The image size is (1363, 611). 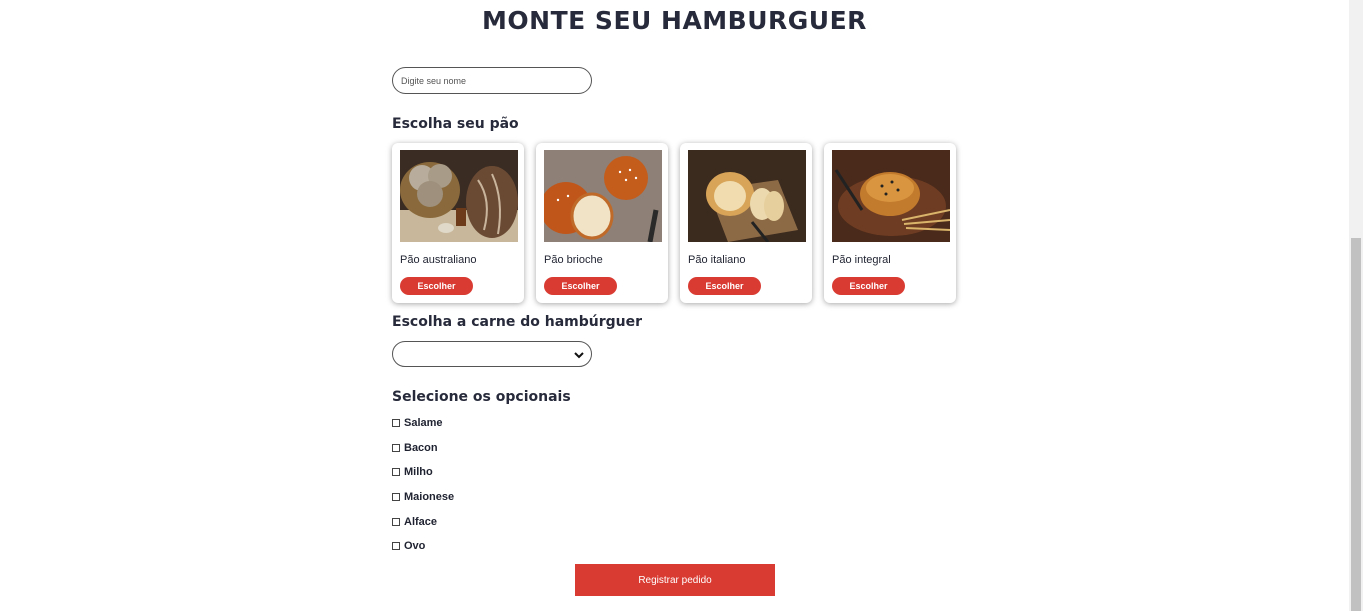 What do you see at coordinates (492, 354) in the screenshot?
I see `meat-select` at bounding box center [492, 354].